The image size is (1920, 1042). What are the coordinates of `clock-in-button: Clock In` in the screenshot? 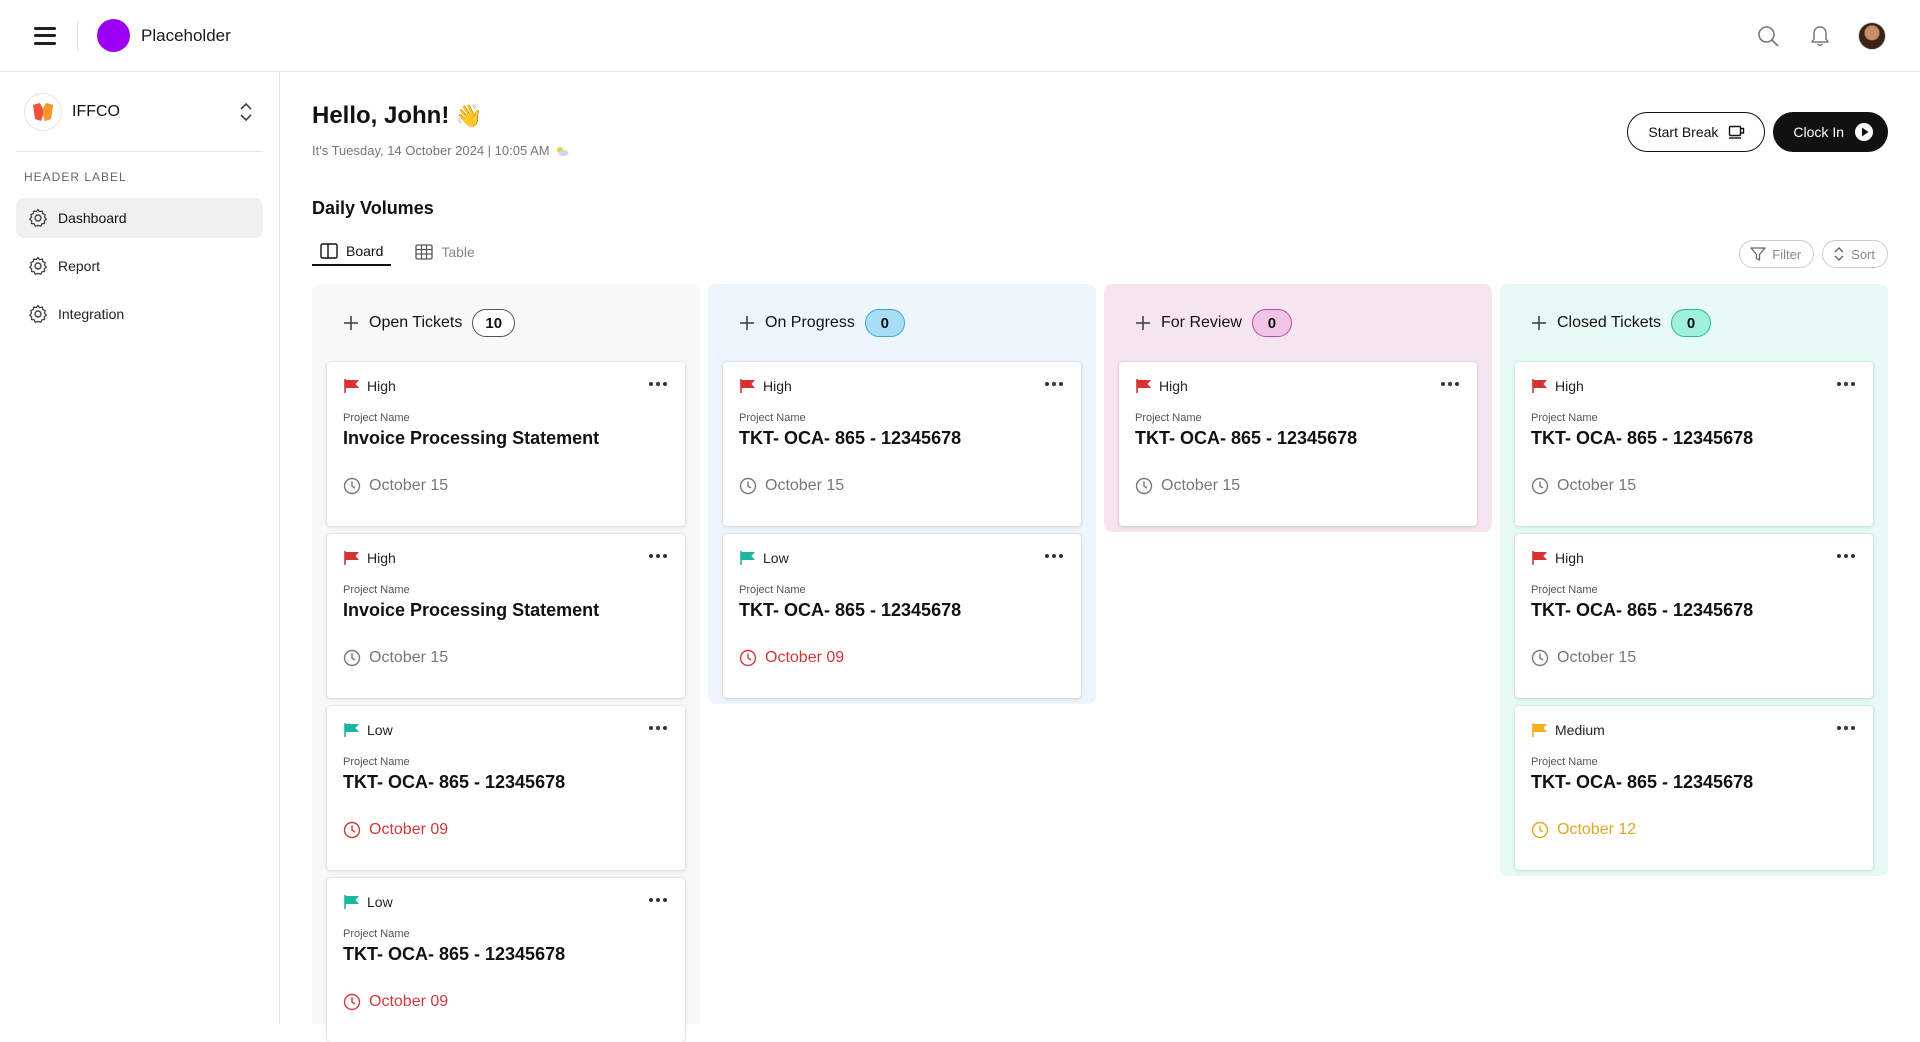 It's located at (1830, 132).